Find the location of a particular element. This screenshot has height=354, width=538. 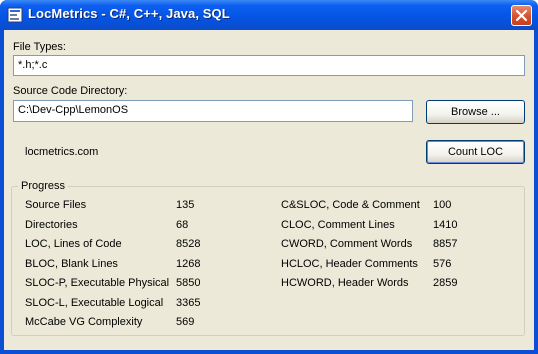

metric-value: 1268 is located at coordinates (188, 264).